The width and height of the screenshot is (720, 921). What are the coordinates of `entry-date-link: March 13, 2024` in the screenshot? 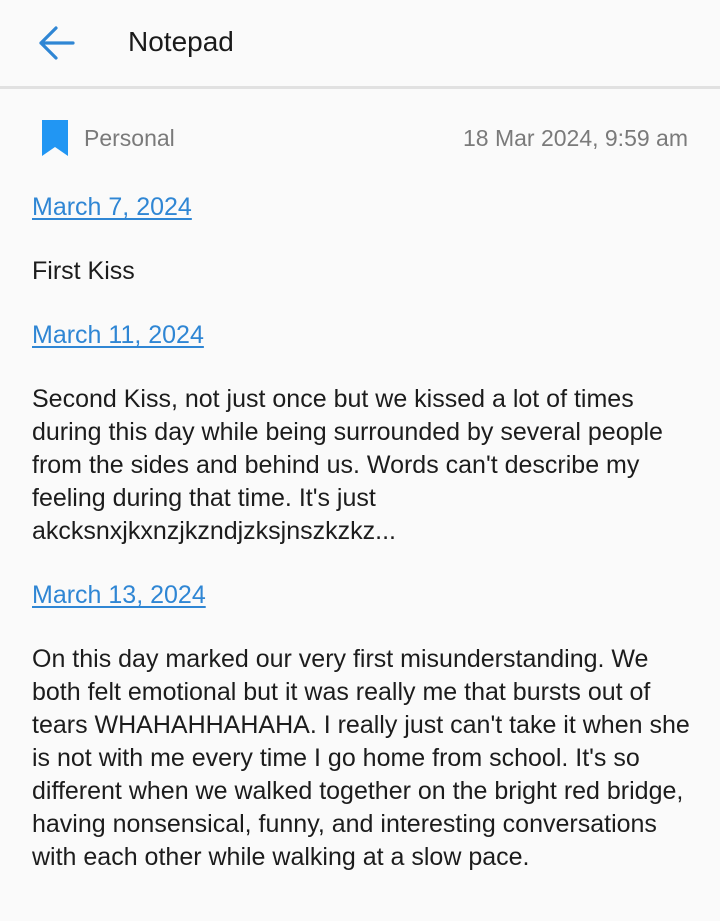 It's located at (119, 595).